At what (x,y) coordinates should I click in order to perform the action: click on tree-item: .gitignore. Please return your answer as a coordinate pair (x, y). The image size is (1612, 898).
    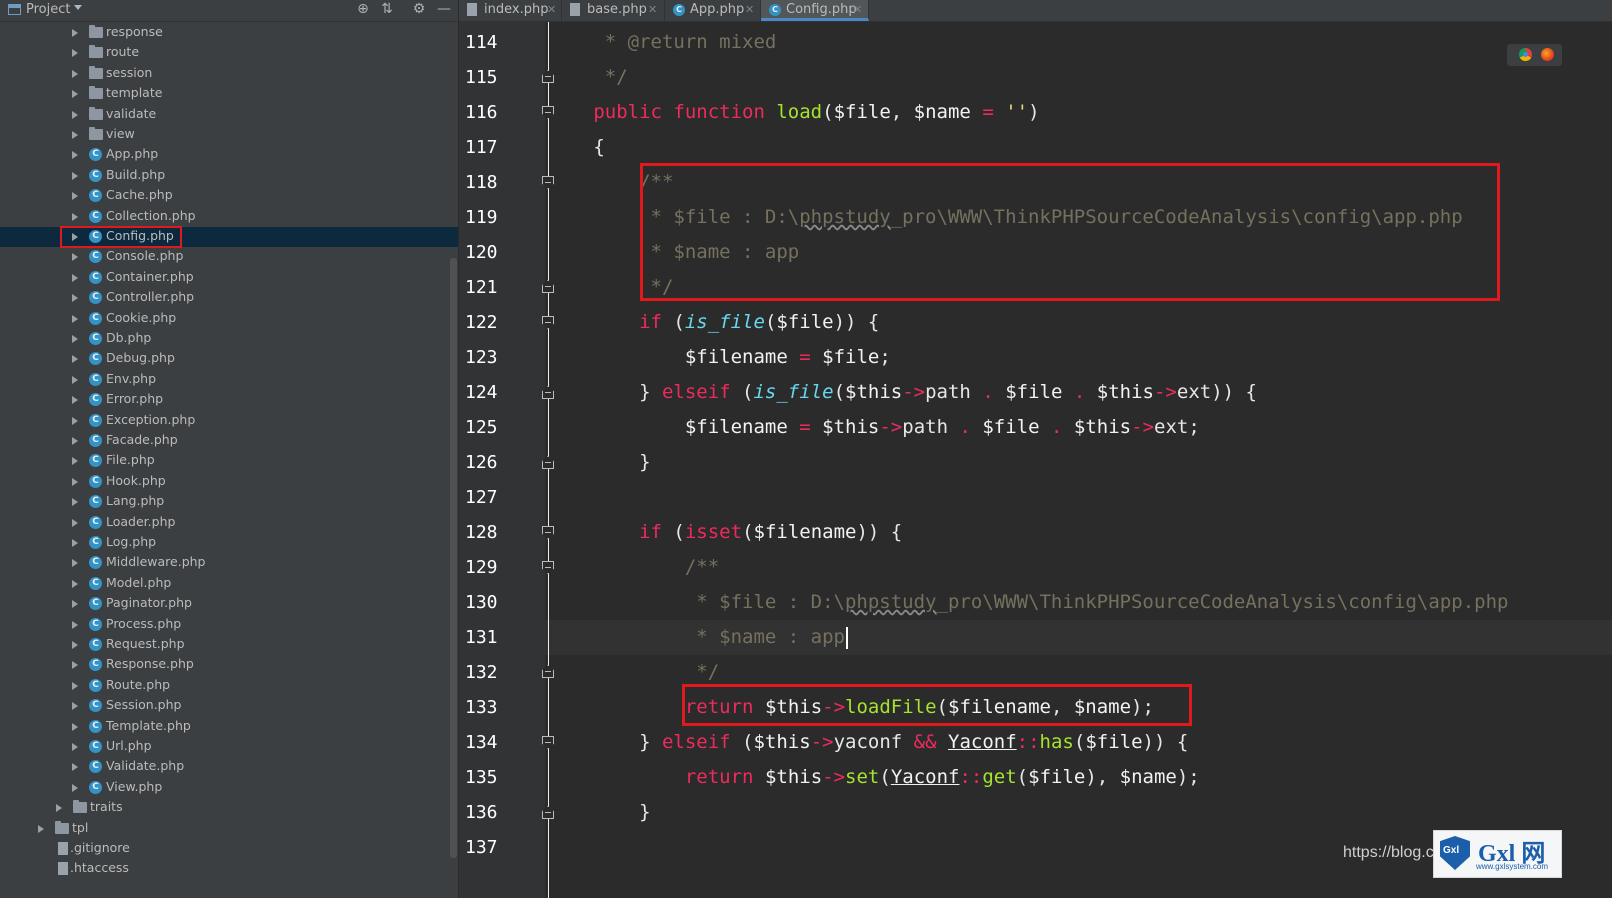
    Looking at the image, I should click on (229, 849).